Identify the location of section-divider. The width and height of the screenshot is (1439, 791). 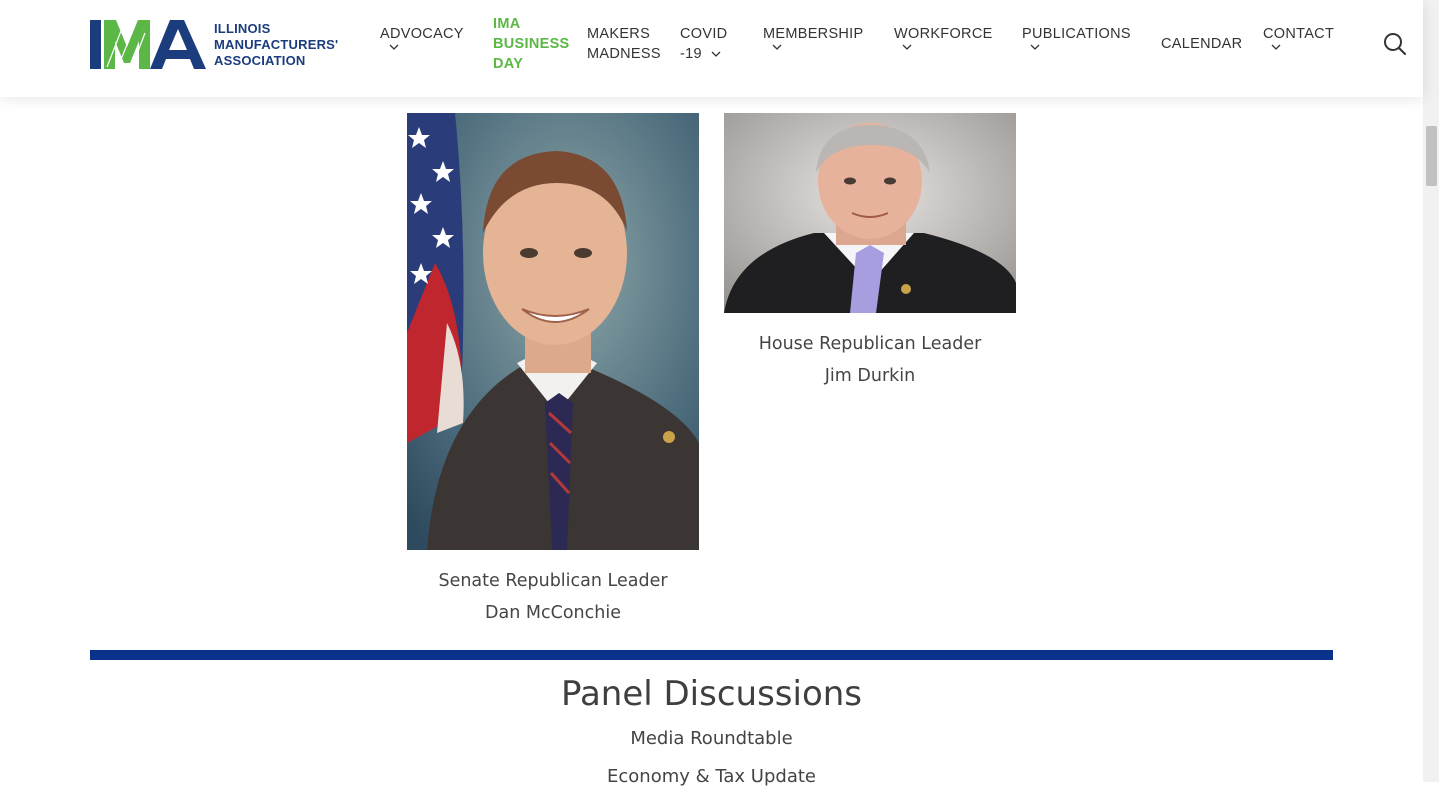
(711, 655).